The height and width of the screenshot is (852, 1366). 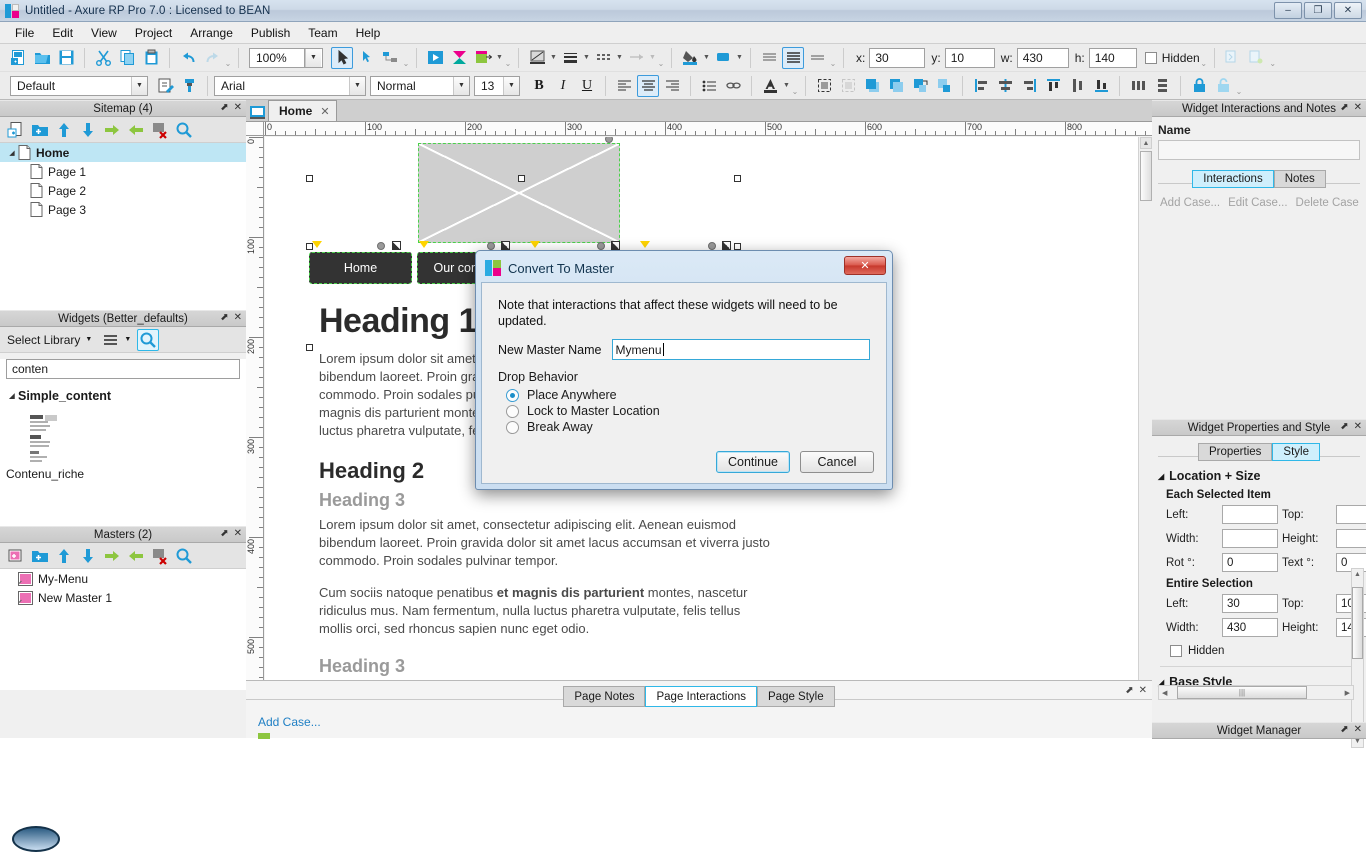 What do you see at coordinates (390, 58) in the screenshot?
I see `hierarchy-tool-icon` at bounding box center [390, 58].